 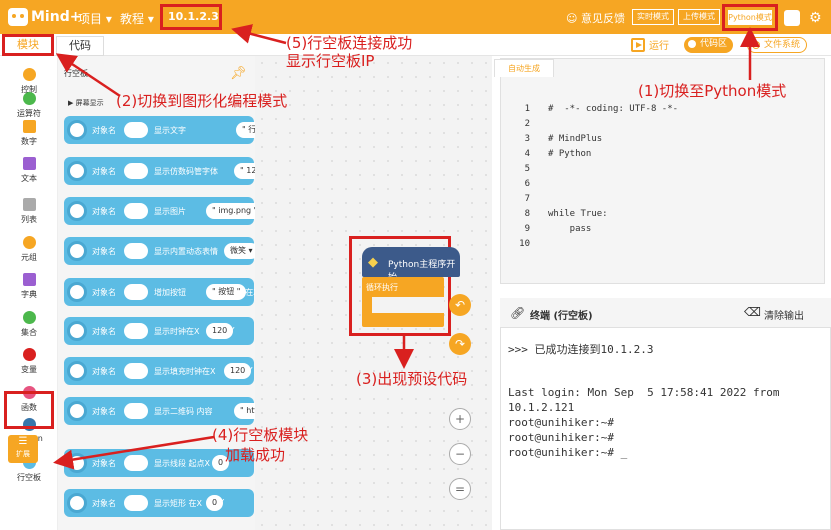 I want to click on block-text: 显示内置动态表情, so click(x=186, y=251).